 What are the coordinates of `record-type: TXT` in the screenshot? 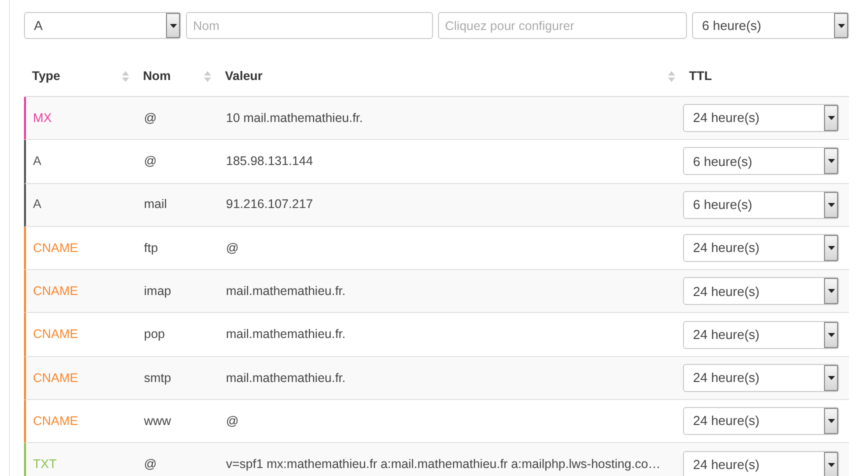 It's located at (45, 464).